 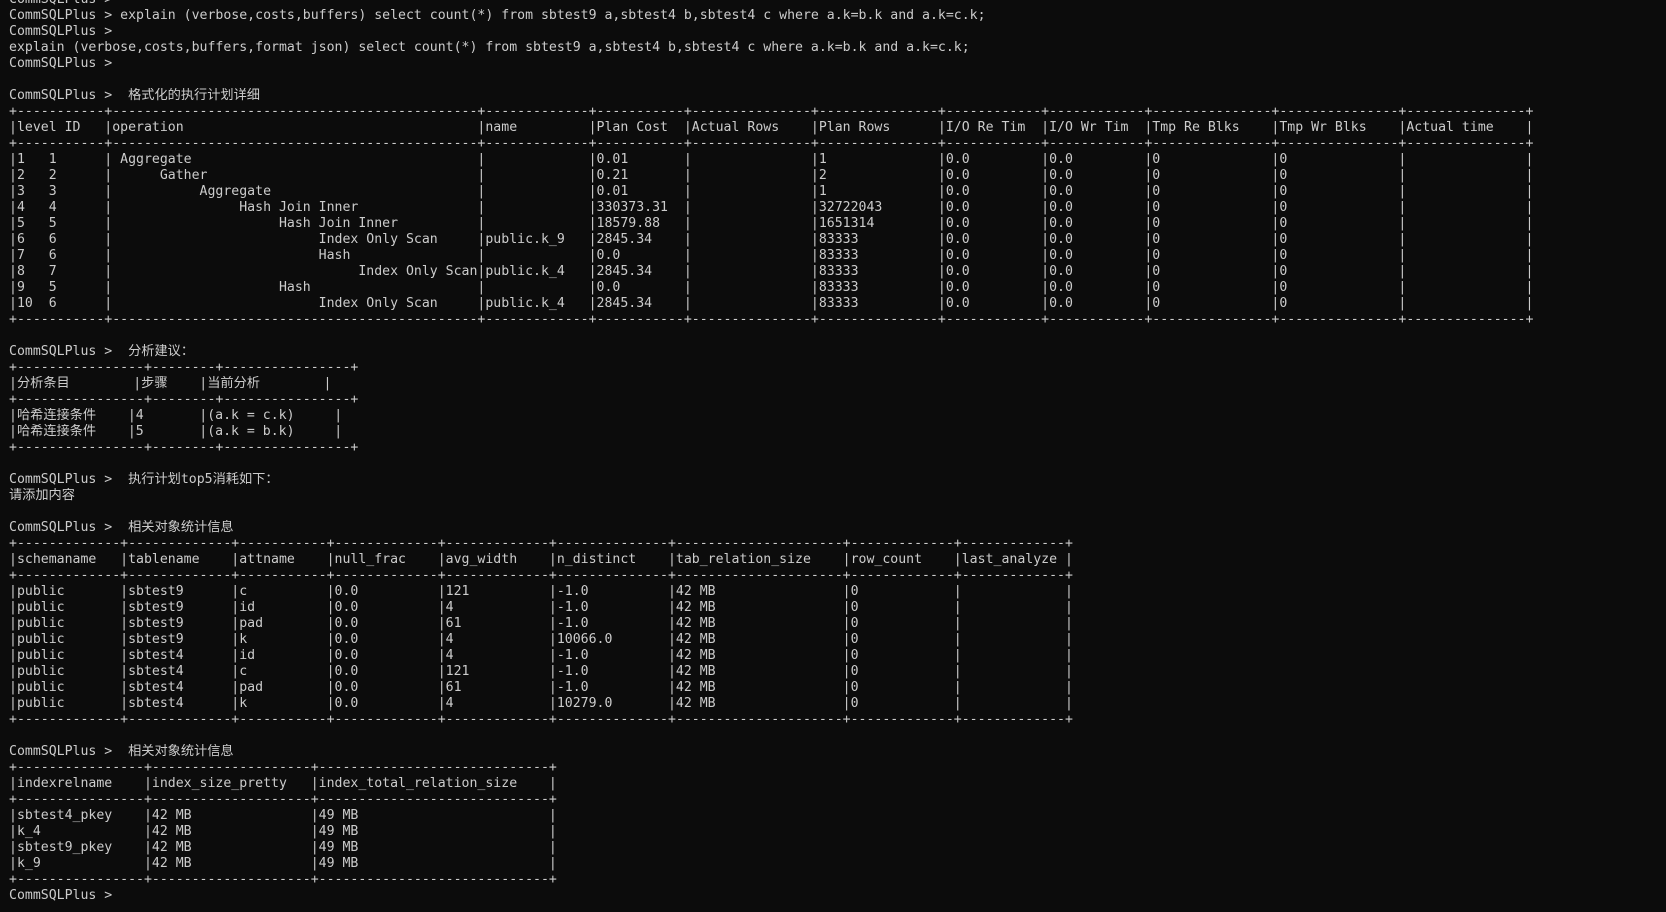 I want to click on terminal-line: CommSQLPlus > 格式化的执行计划详细, so click(x=134, y=95).